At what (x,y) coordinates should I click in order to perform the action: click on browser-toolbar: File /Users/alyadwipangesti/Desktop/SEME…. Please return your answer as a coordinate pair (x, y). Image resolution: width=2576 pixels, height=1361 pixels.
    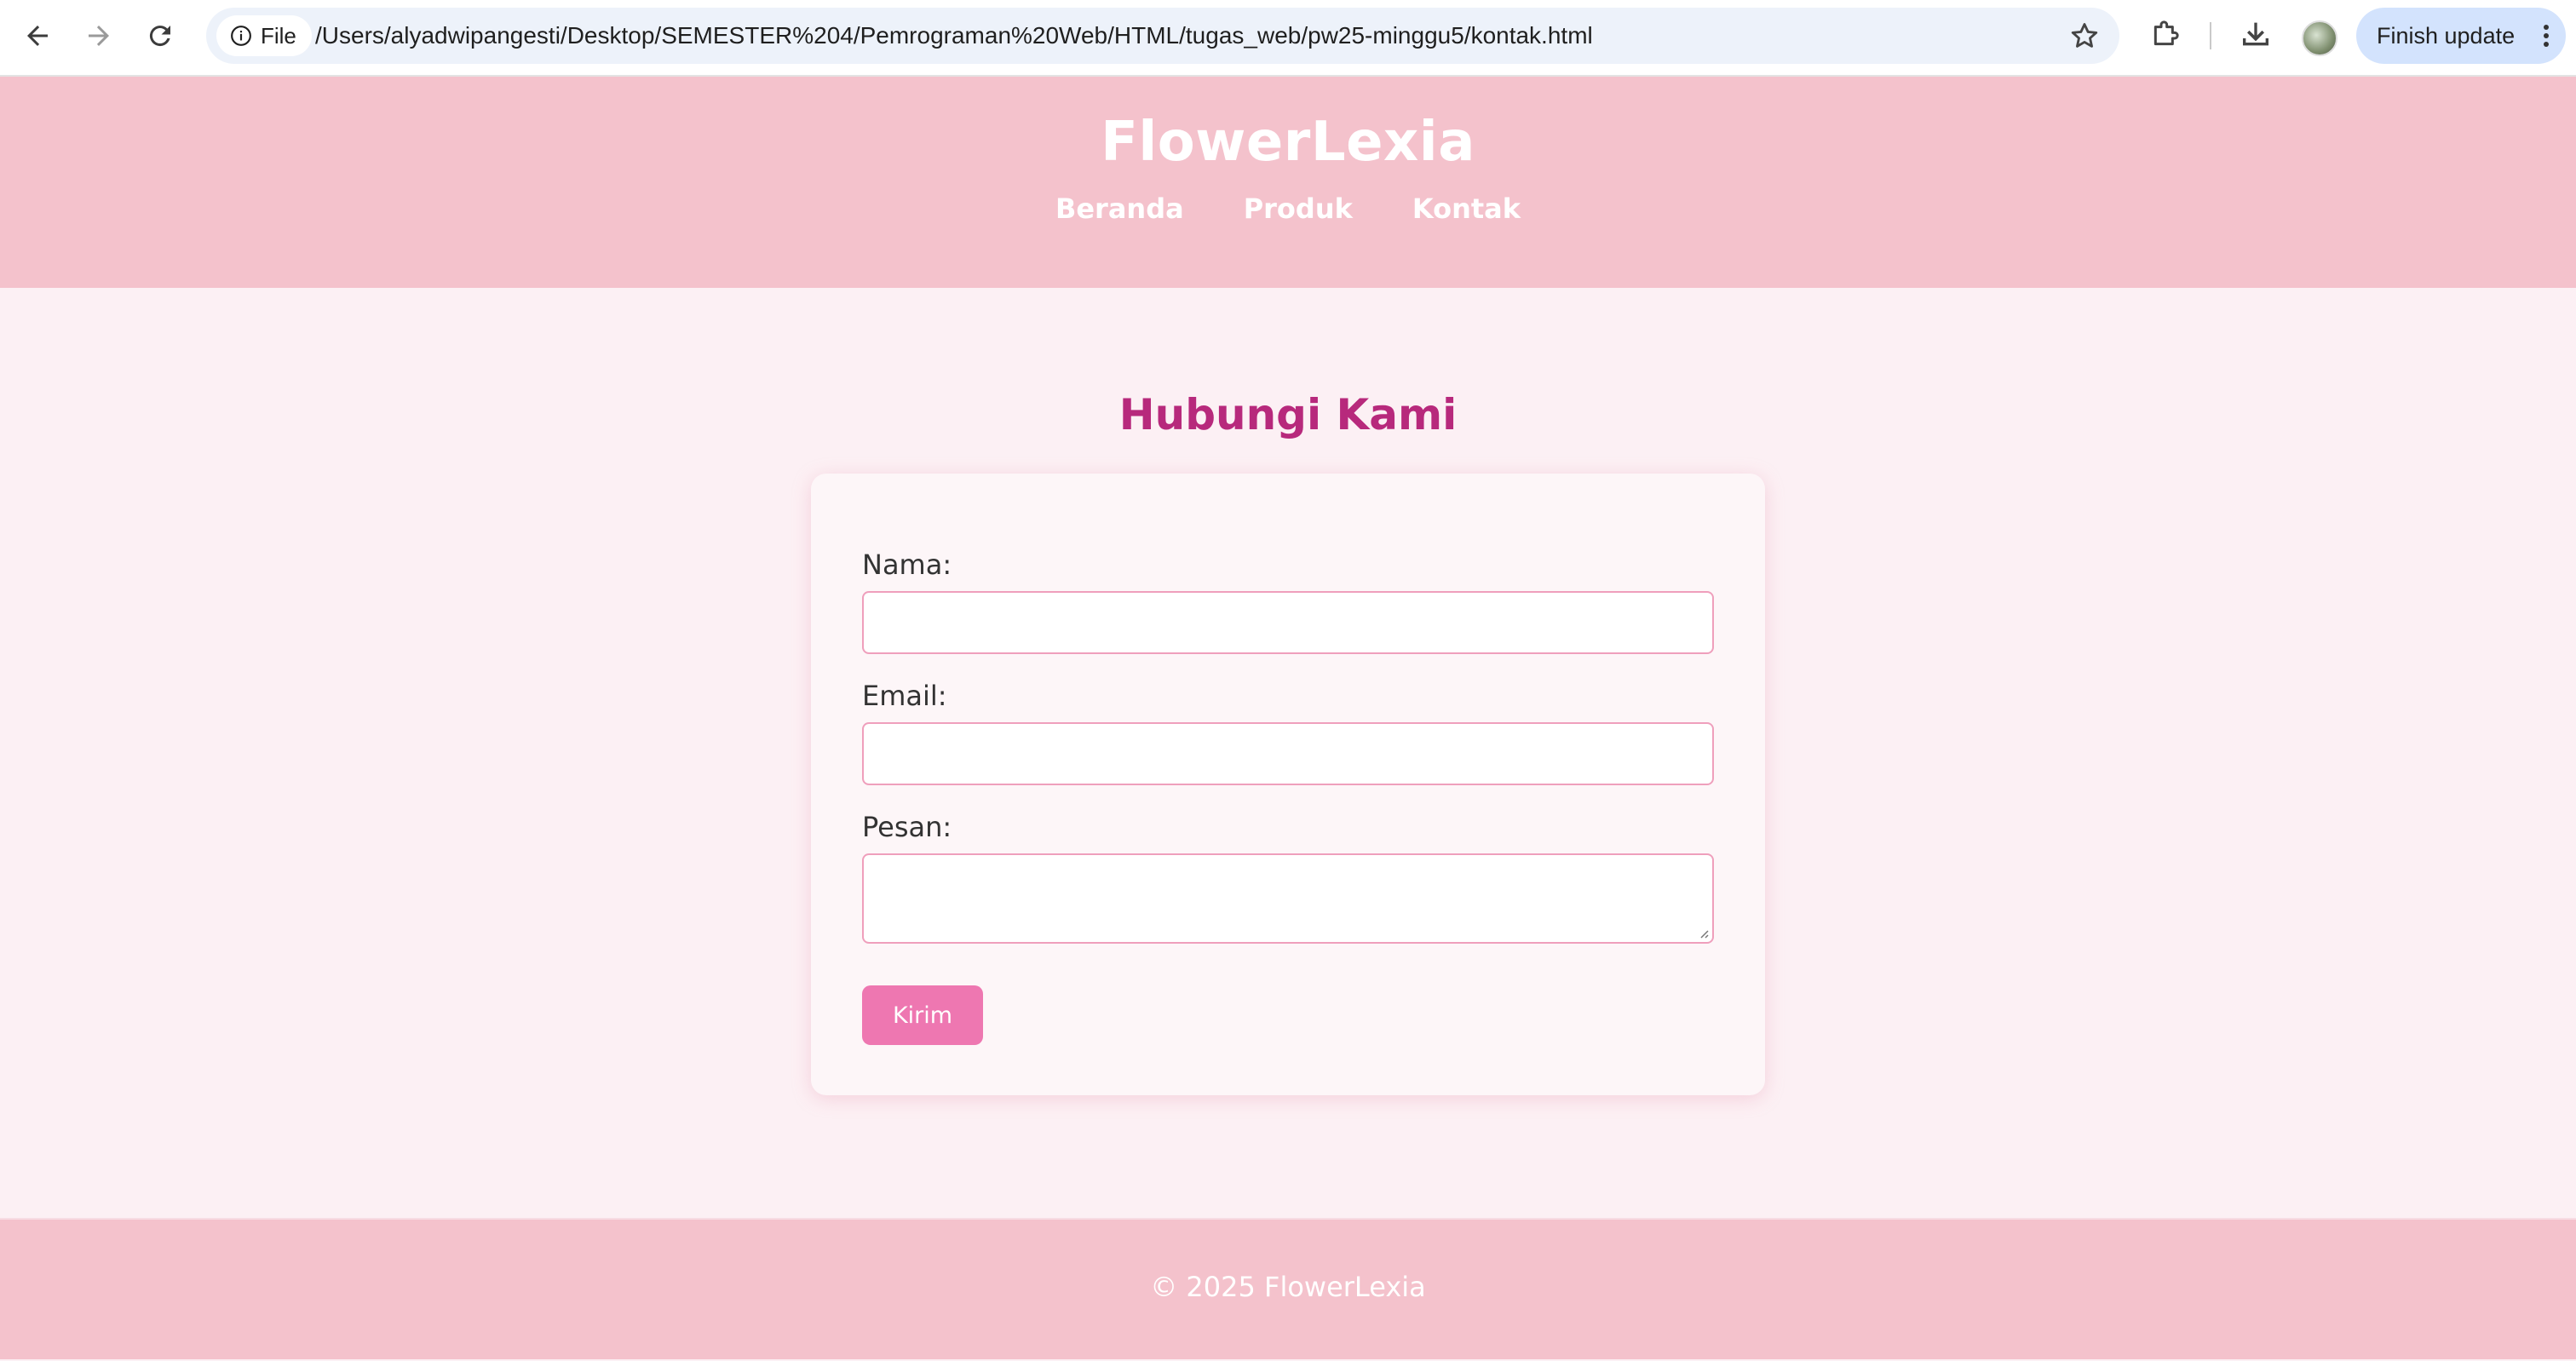
    Looking at the image, I should click on (1288, 38).